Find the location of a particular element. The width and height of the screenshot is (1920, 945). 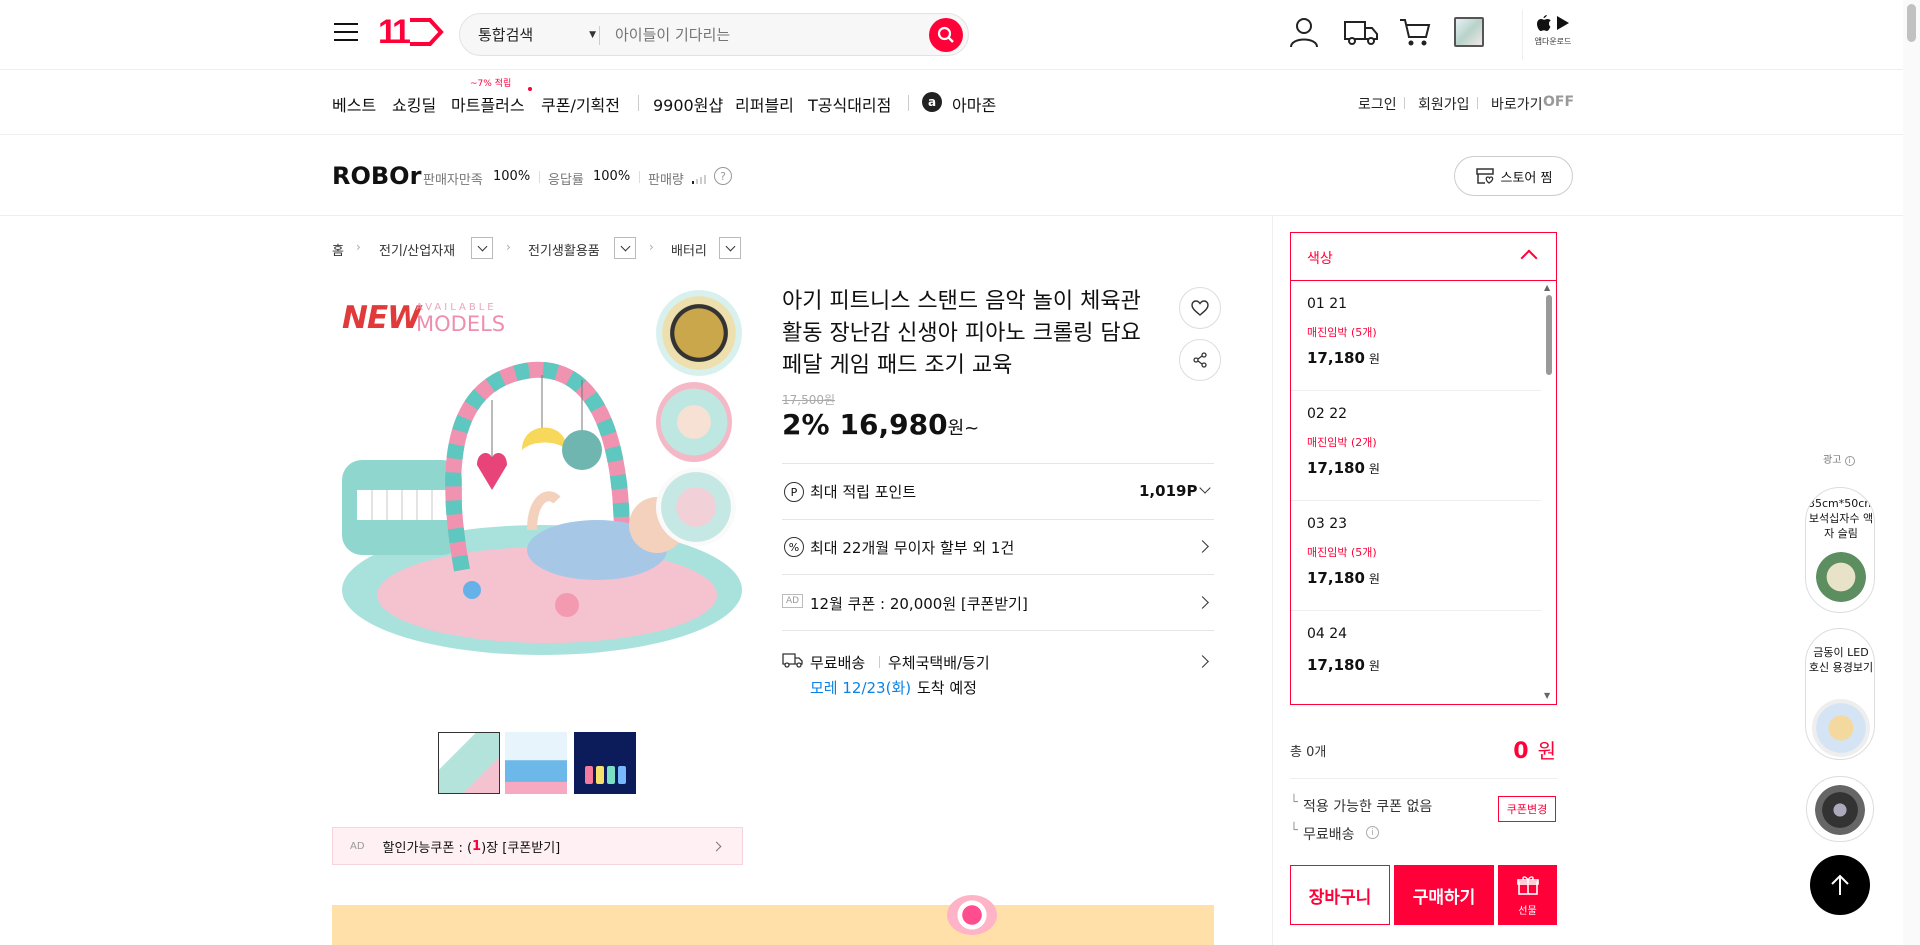

arrival-suffix: 도착 예정 is located at coordinates (947, 688).